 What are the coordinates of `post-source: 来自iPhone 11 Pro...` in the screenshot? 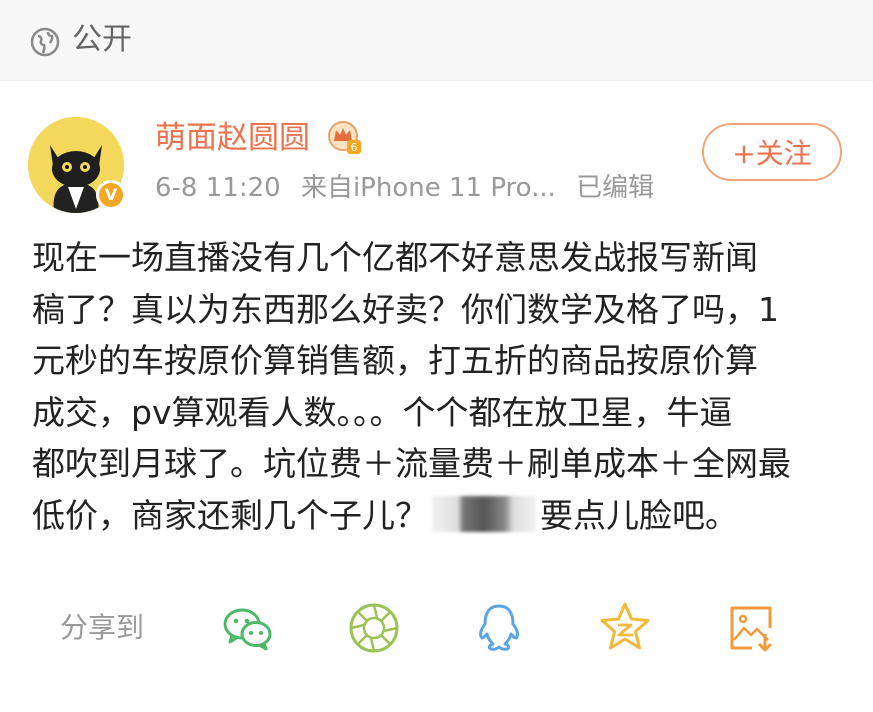 It's located at (428, 188).